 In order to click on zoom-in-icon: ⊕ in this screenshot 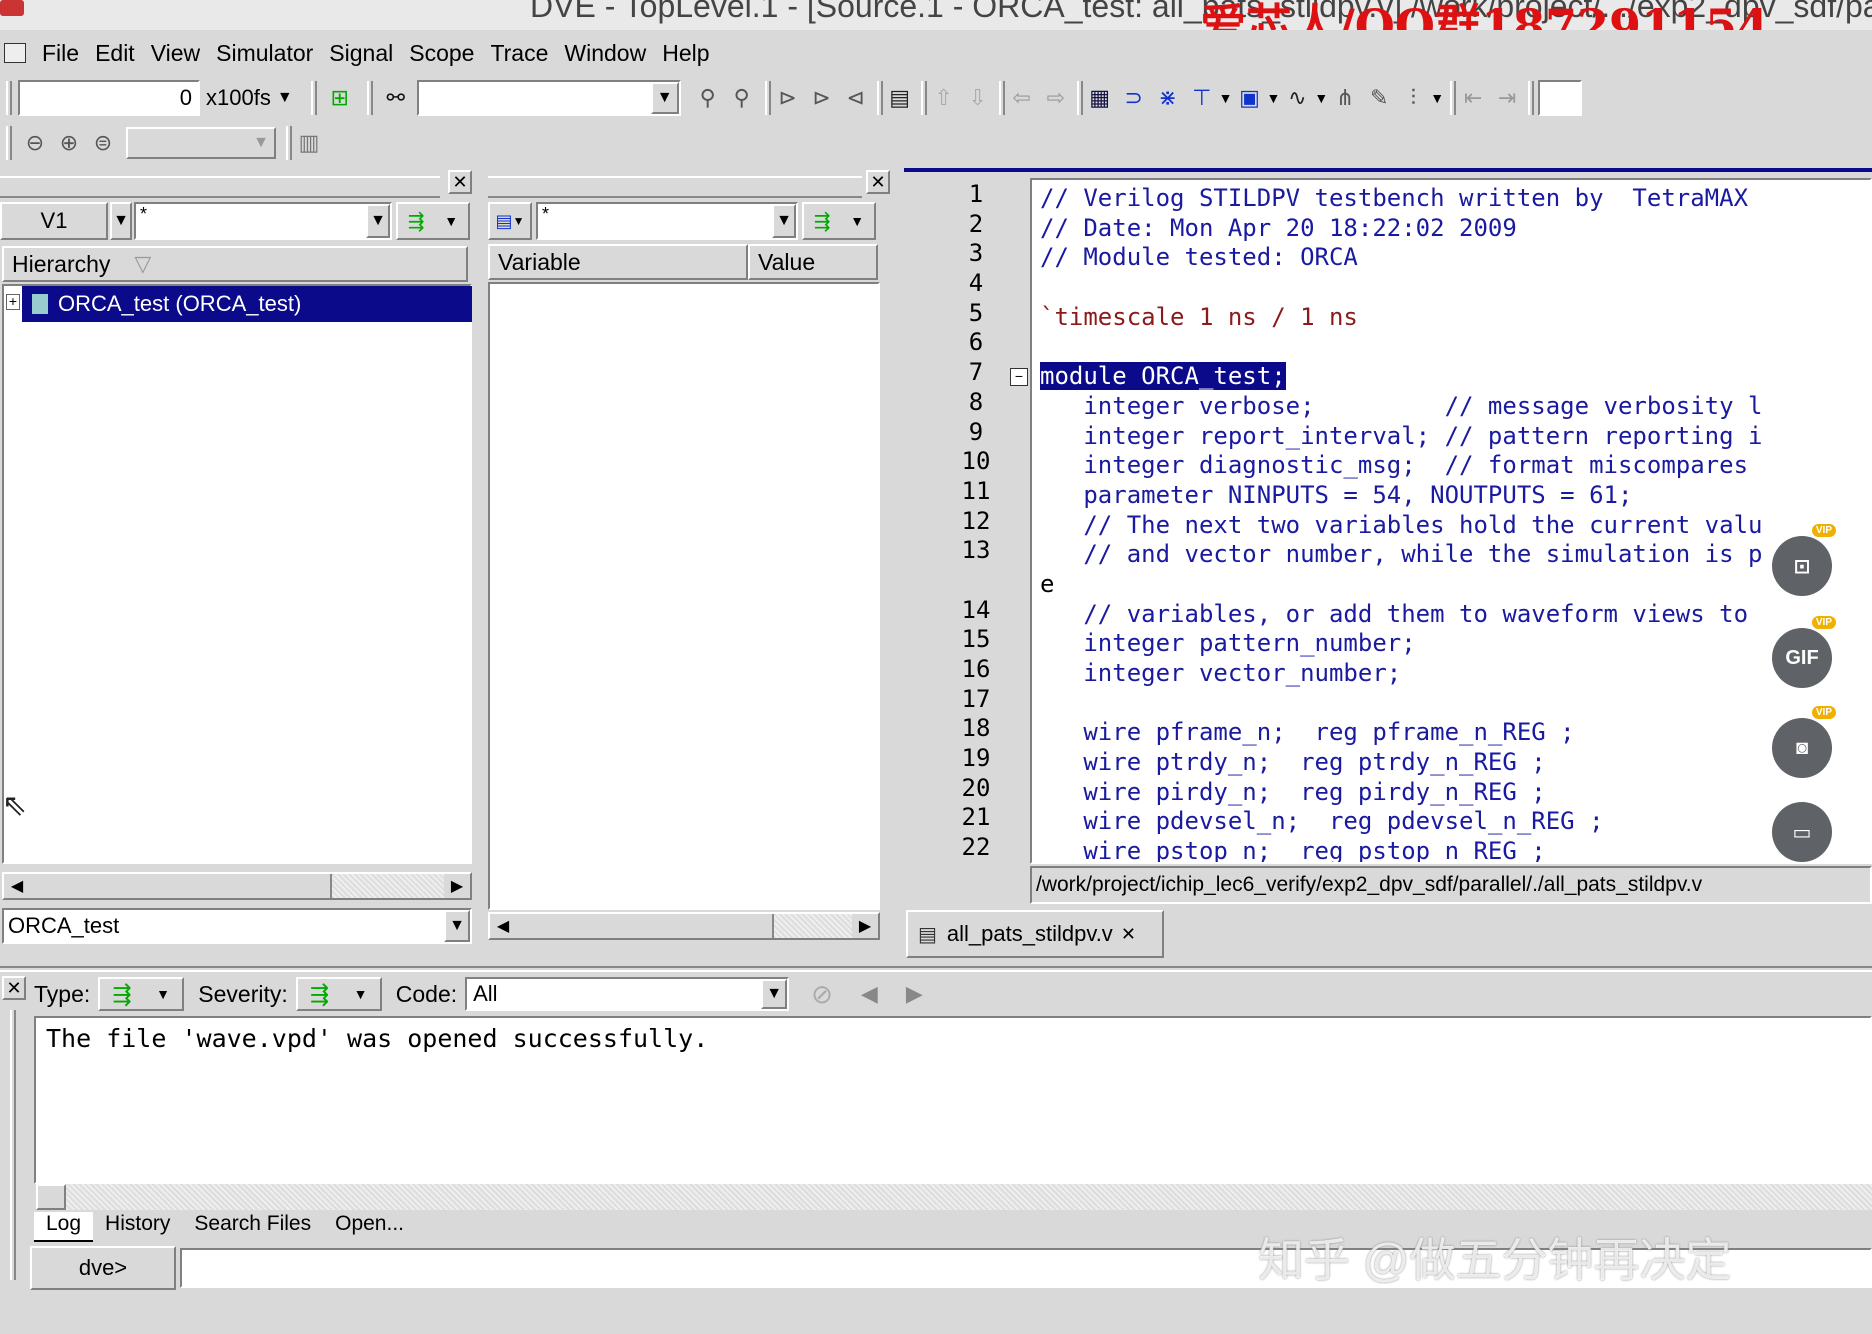, I will do `click(69, 143)`.